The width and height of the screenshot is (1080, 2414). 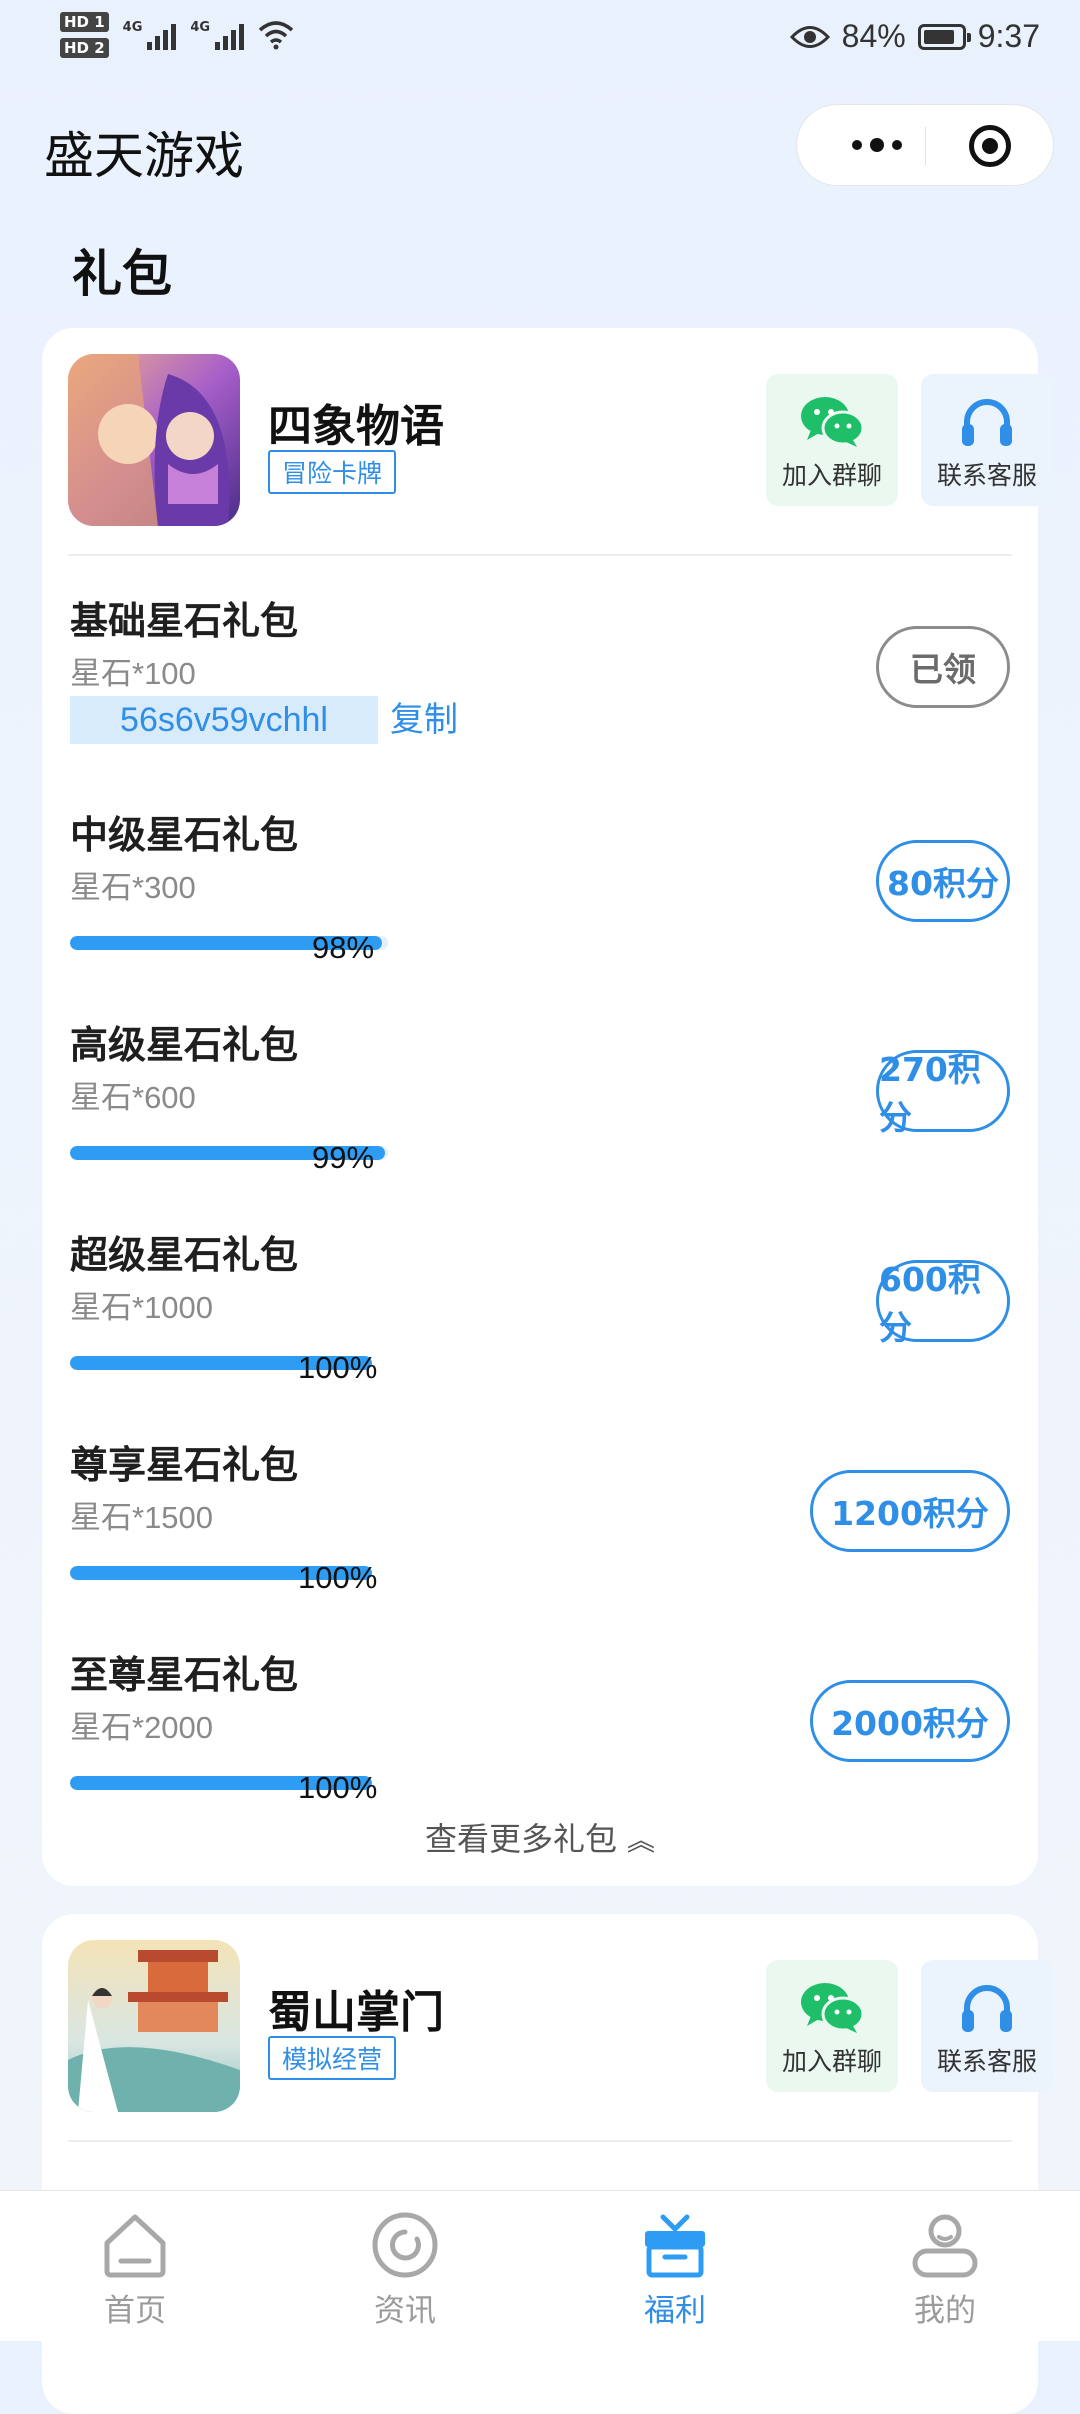 What do you see at coordinates (560, 2026) in the screenshot?
I see `game-header: 蜀山掌门 模拟经营 加入群聊 联系客服` at bounding box center [560, 2026].